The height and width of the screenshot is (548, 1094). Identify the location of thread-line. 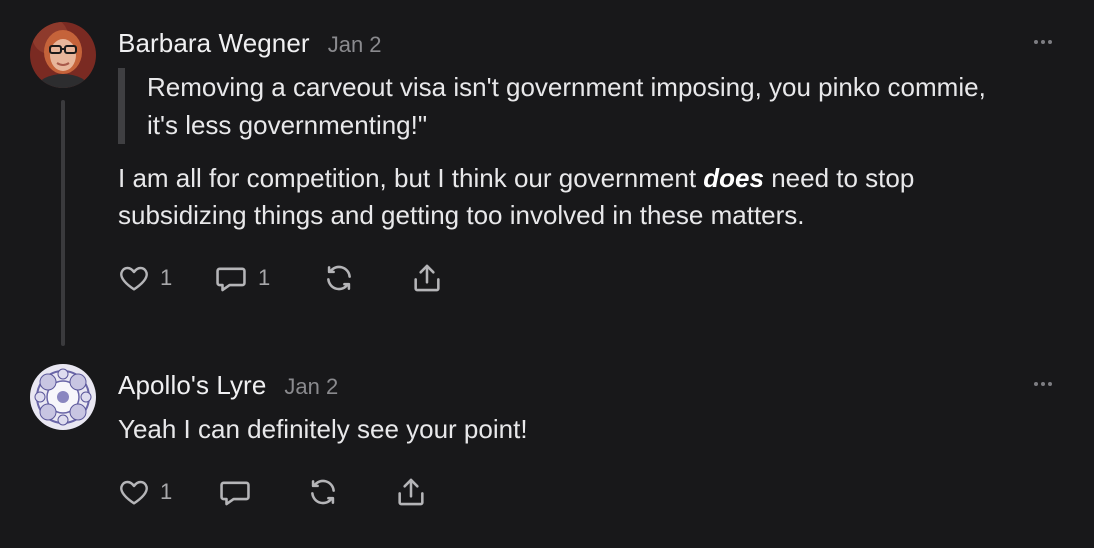
(63, 223).